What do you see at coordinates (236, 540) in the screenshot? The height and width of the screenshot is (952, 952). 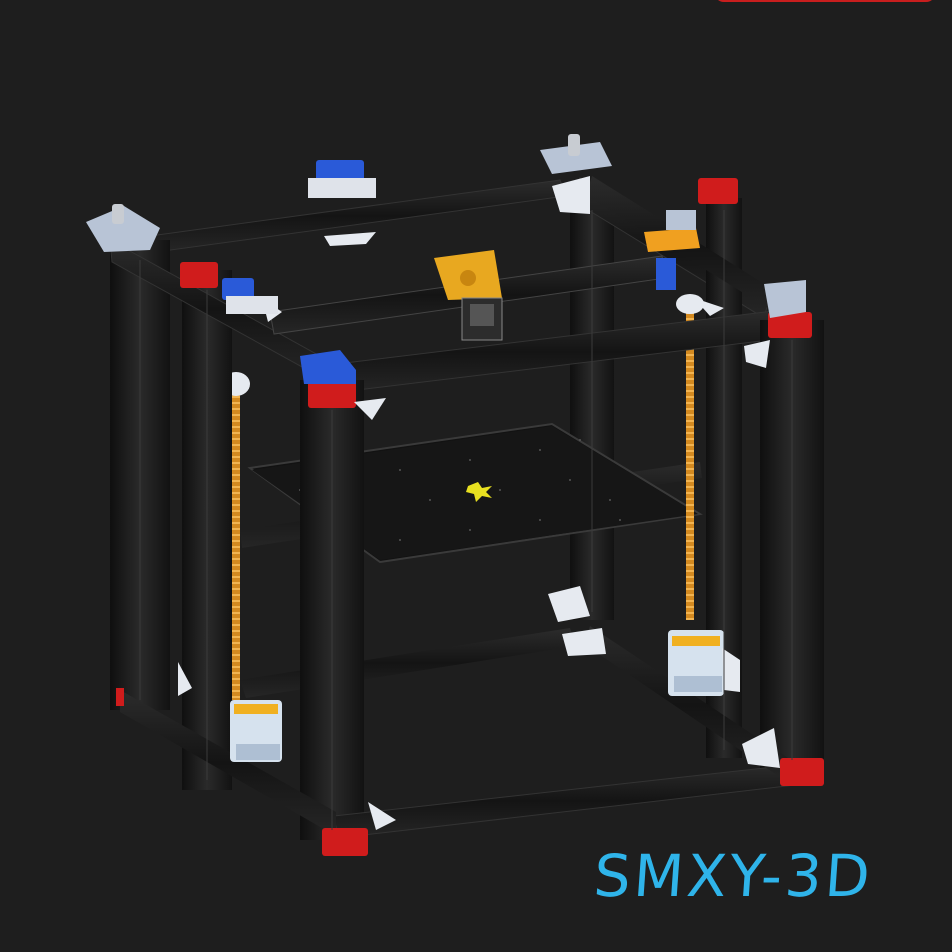 I see `lead-screw-left` at bounding box center [236, 540].